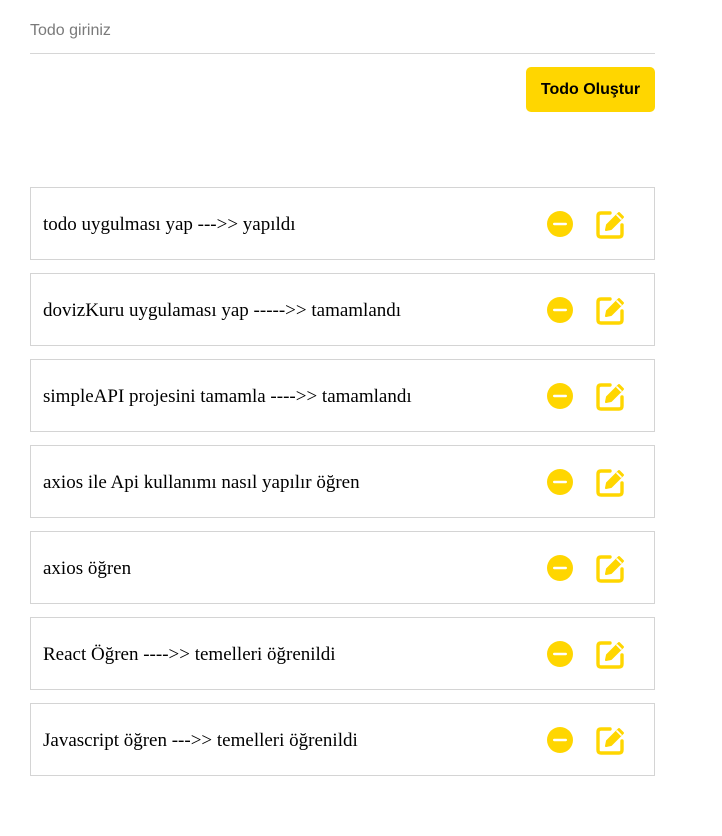  What do you see at coordinates (342, 653) in the screenshot?
I see `todo-item: React Öğren ---->> temelleri öğrenildi` at bounding box center [342, 653].